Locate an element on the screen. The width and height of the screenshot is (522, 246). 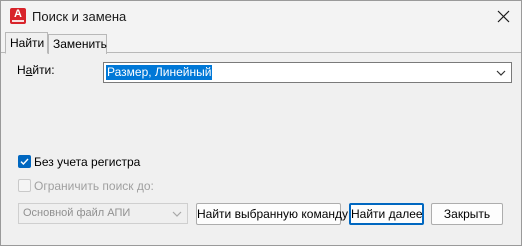
app-icon-strip is located at coordinates (18, 21).